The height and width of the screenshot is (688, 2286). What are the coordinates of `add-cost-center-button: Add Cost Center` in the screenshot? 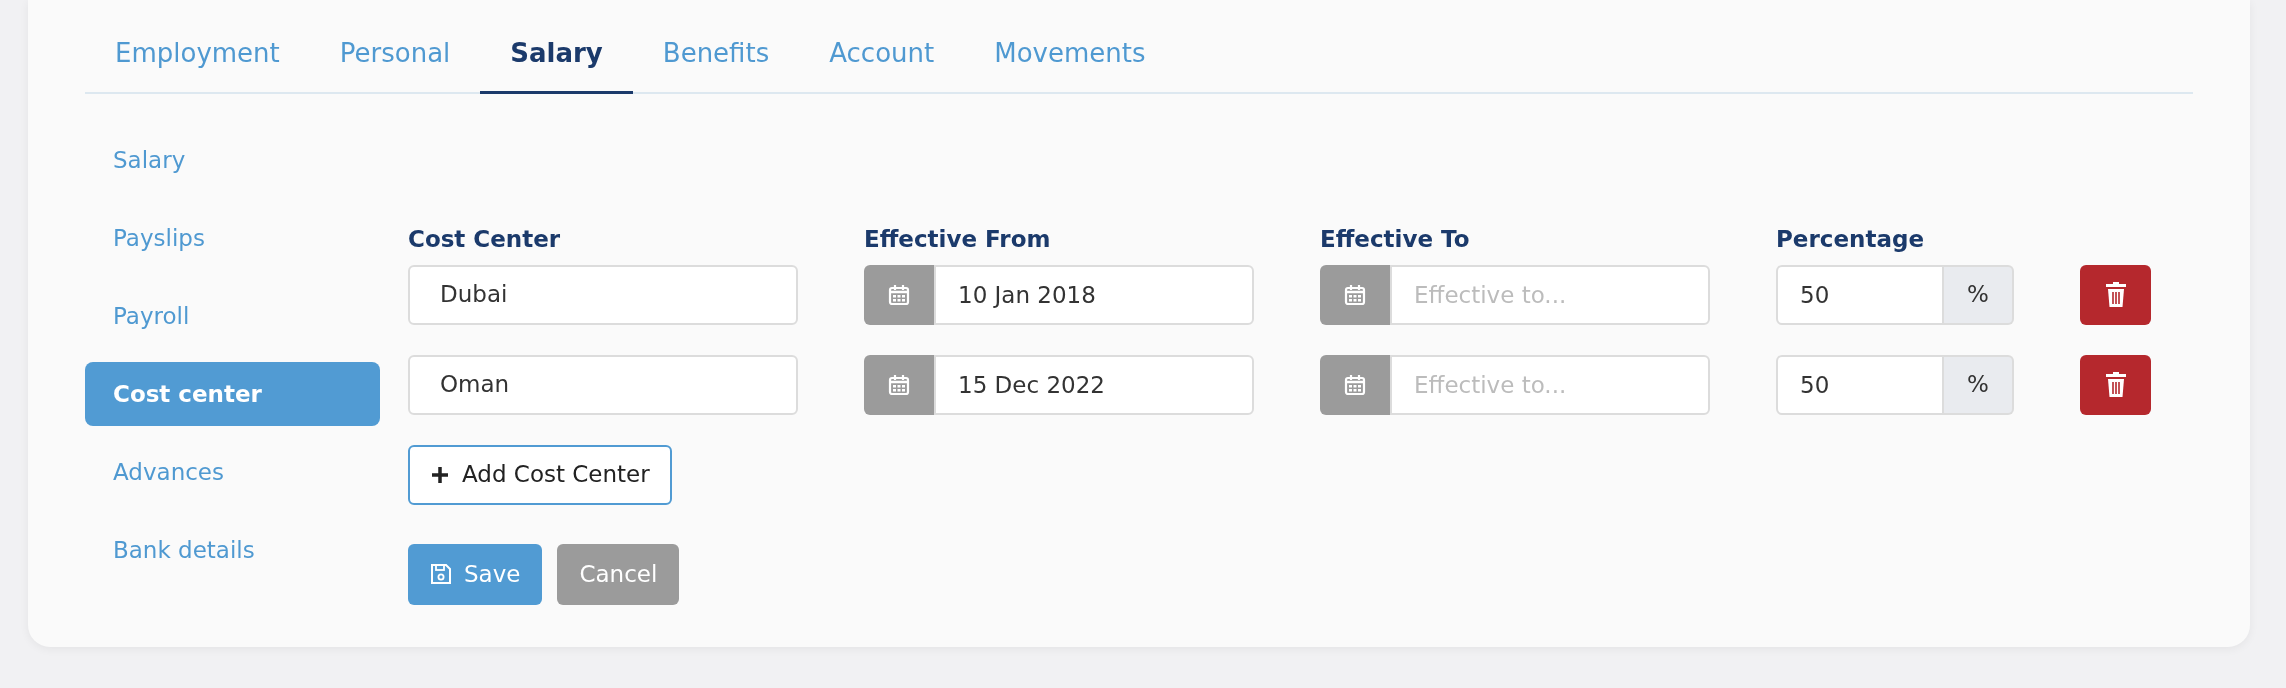 It's located at (540, 474).